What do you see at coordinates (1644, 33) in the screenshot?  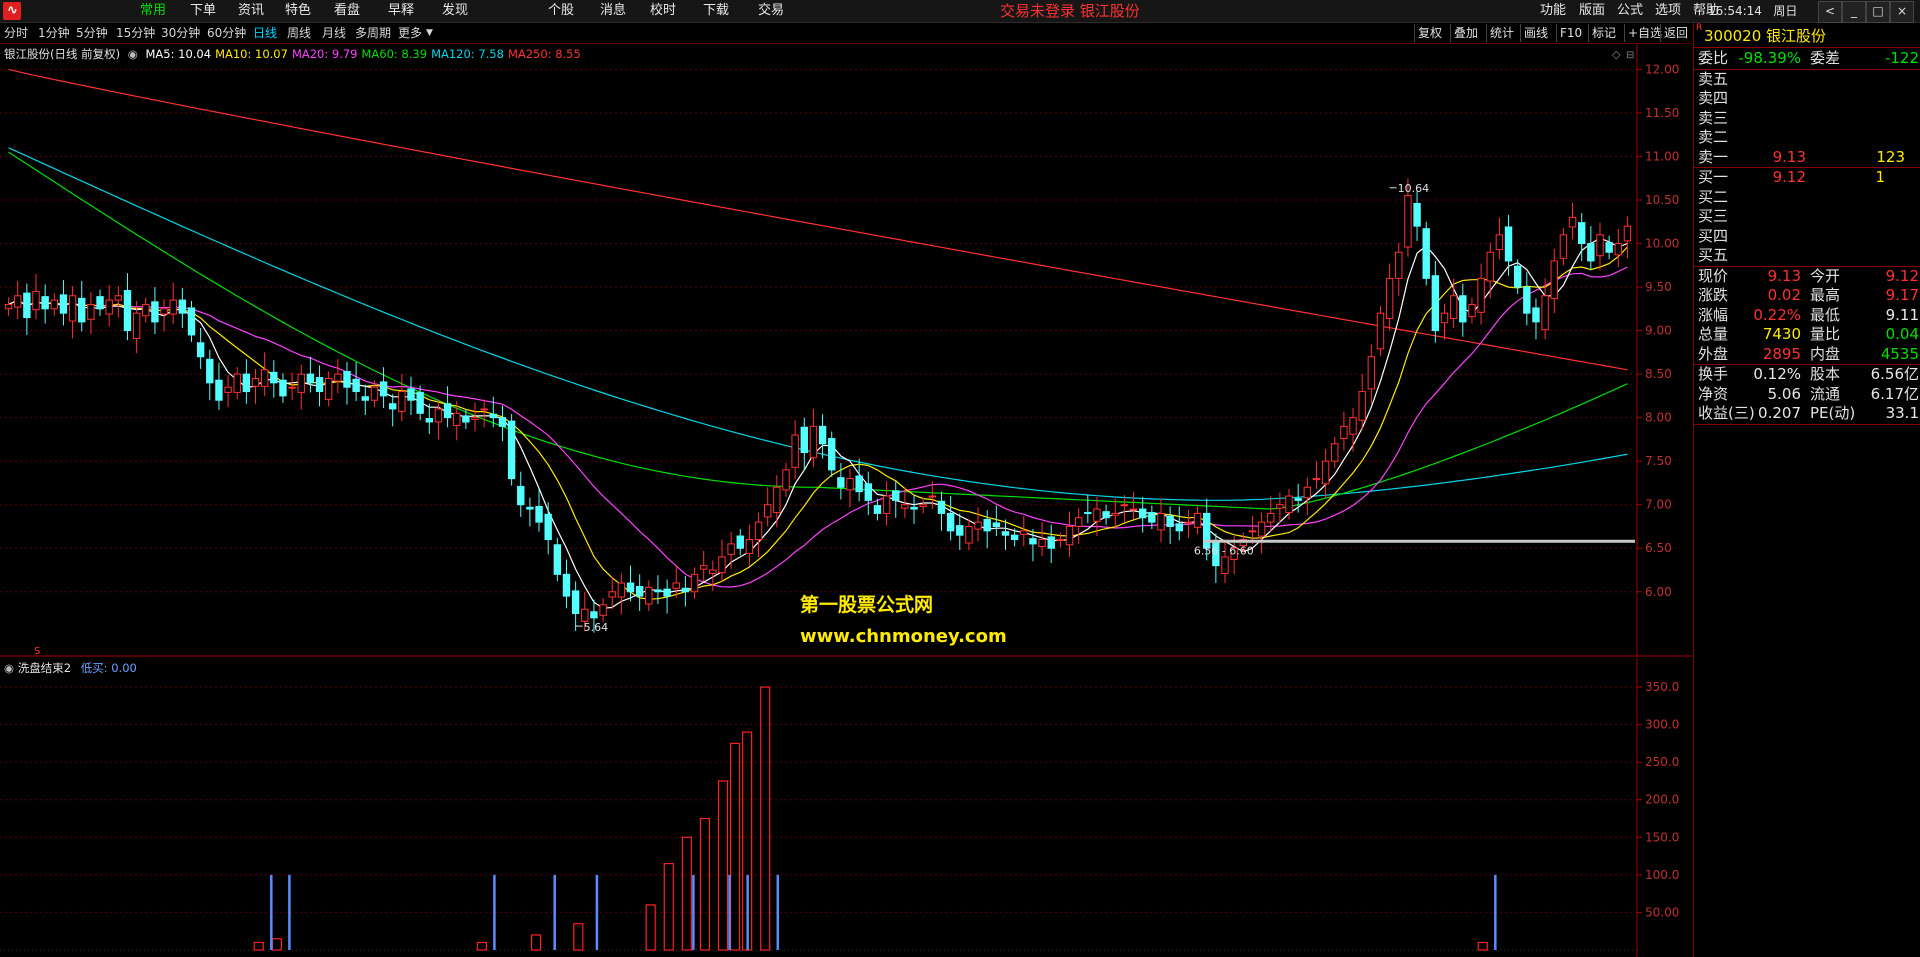 I see `chart-tool-6: +自选` at bounding box center [1644, 33].